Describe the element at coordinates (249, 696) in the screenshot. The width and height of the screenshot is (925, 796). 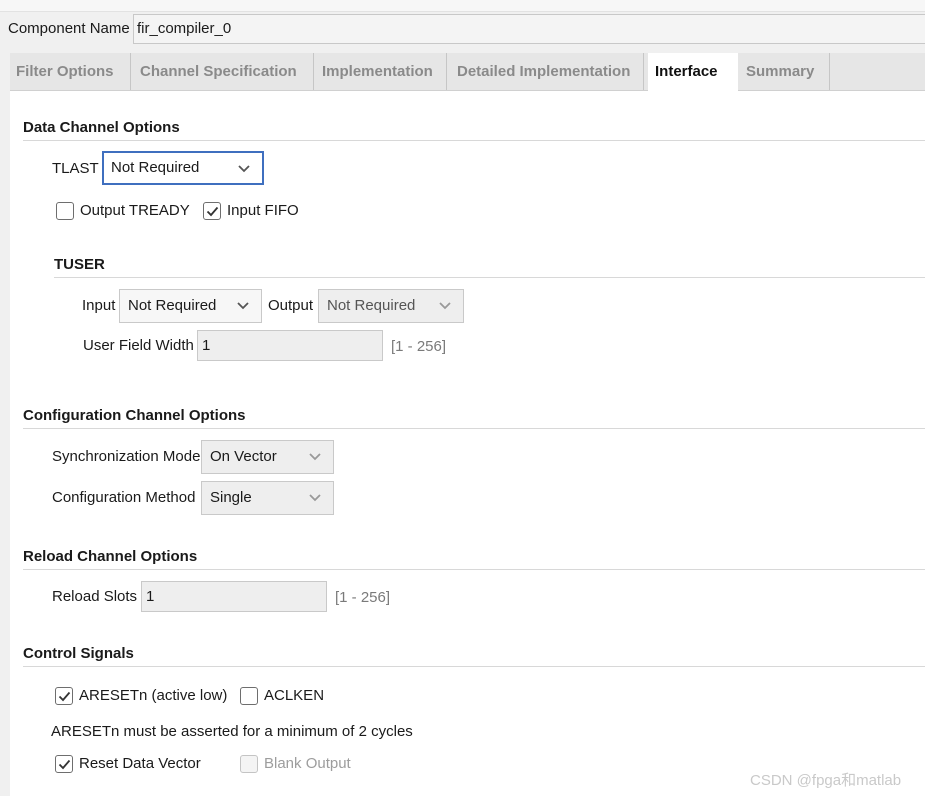
I see `aclken-checkbox` at that location.